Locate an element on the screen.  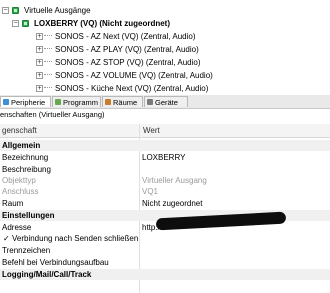
property-value: Nicht zugeordnet is located at coordinates (172, 203).